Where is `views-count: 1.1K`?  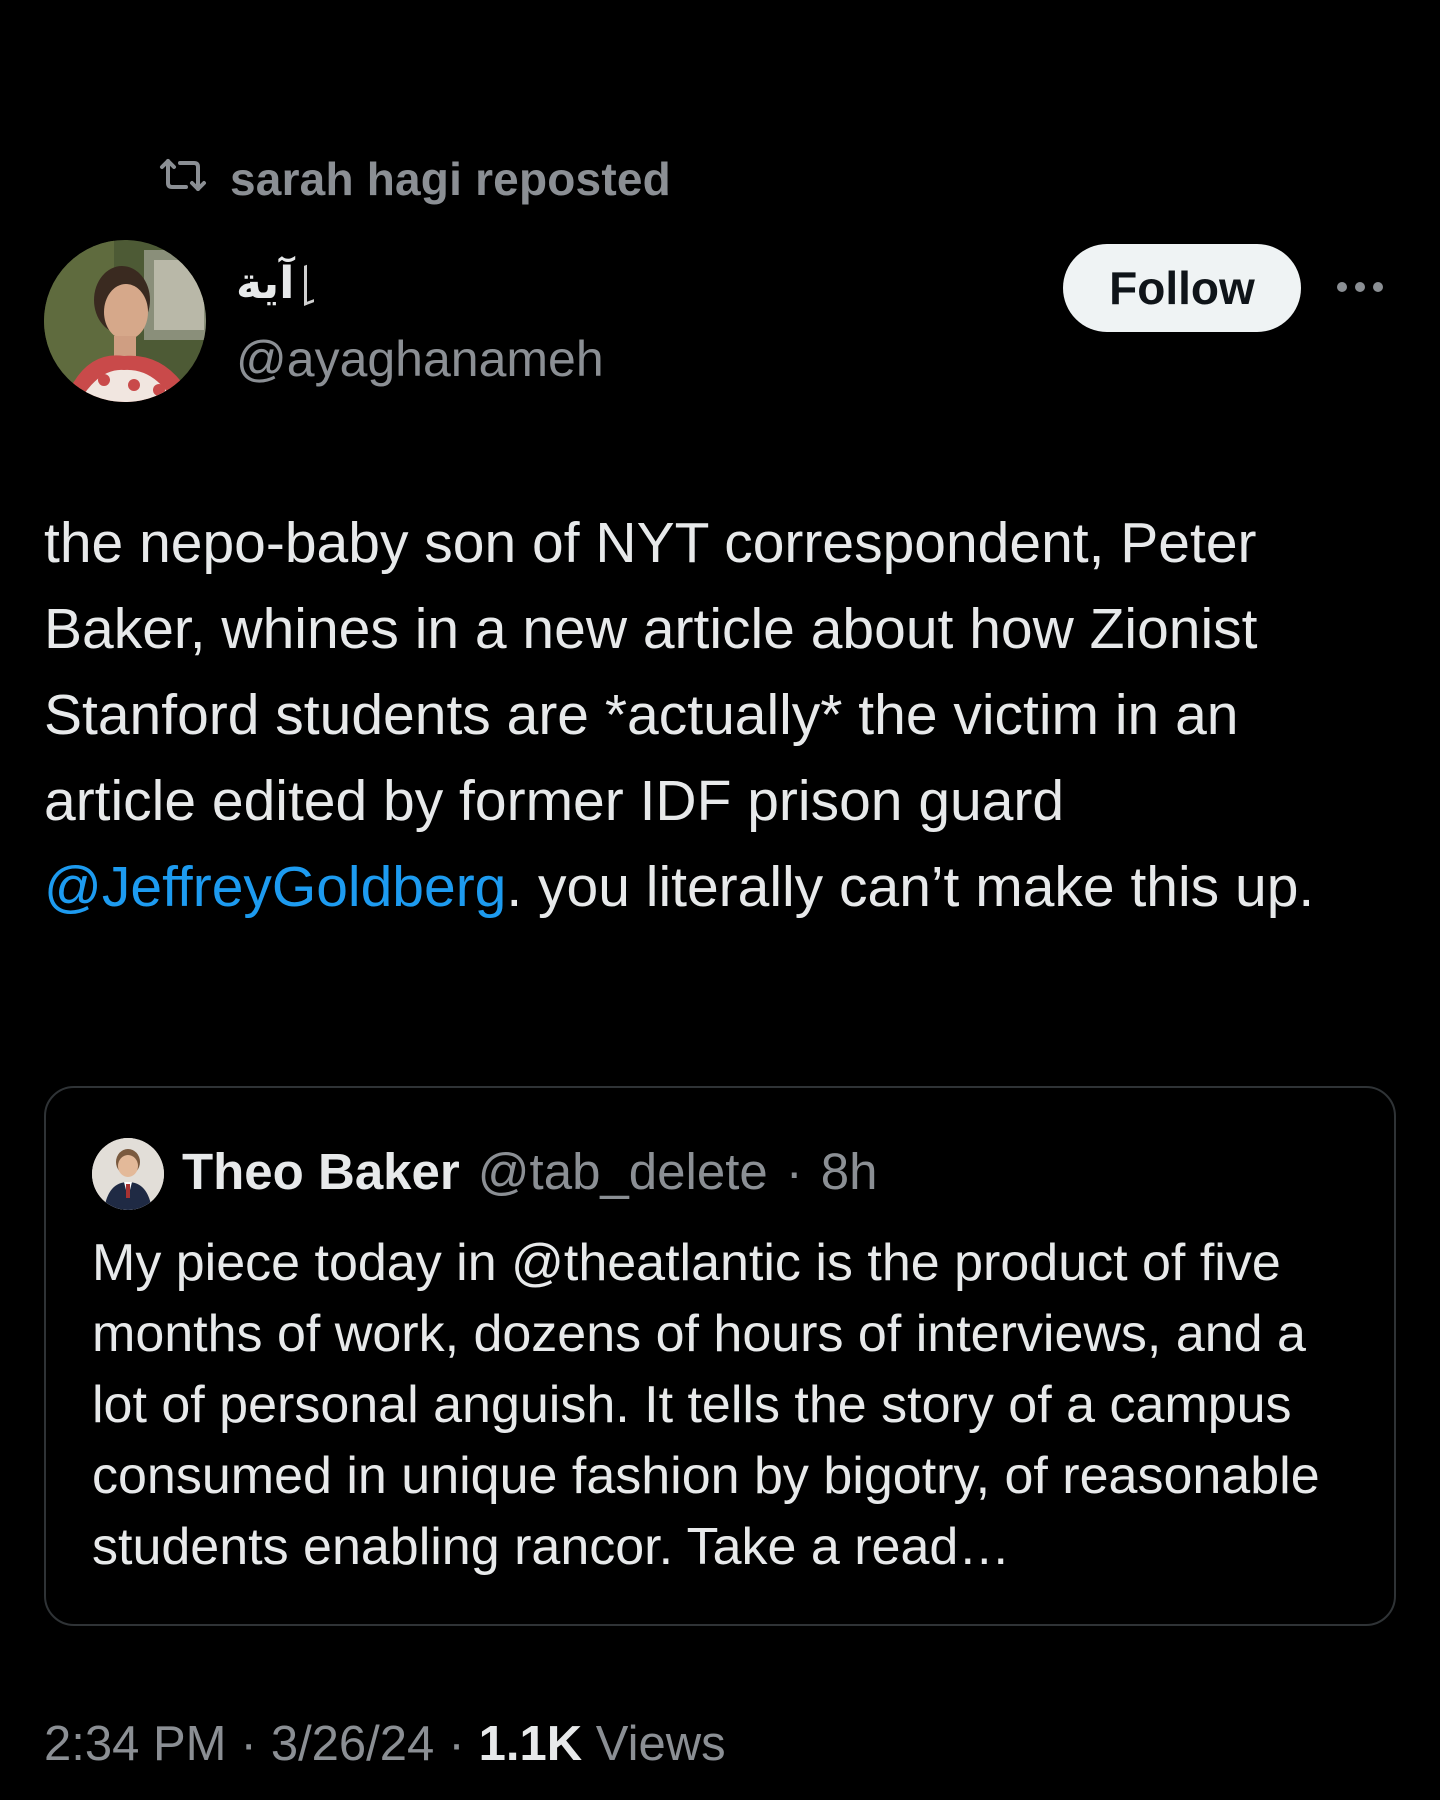 views-count: 1.1K is located at coordinates (530, 1744).